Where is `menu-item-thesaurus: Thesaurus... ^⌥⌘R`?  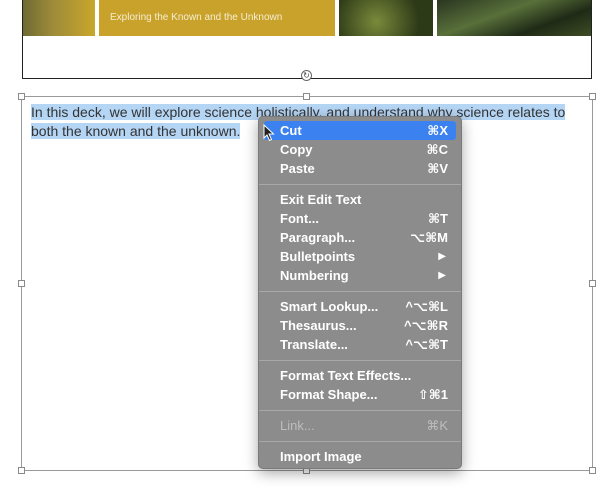 menu-item-thesaurus: Thesaurus... ^⌥⌘R is located at coordinates (360, 325).